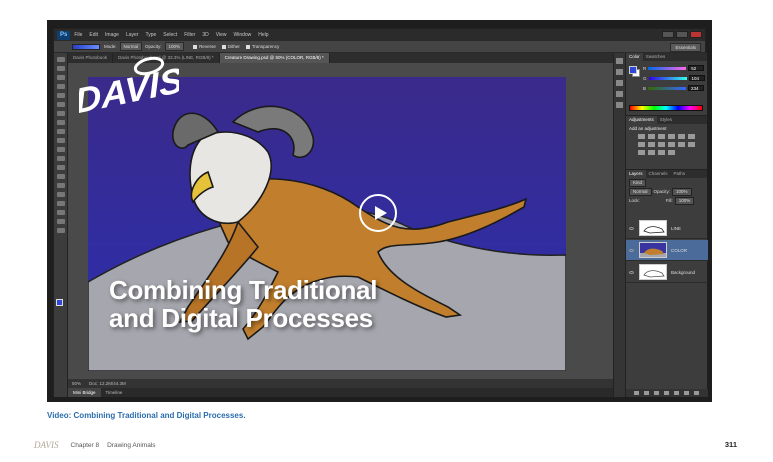  Describe the element at coordinates (61, 176) in the screenshot. I see `dodge-tool-icon` at that location.